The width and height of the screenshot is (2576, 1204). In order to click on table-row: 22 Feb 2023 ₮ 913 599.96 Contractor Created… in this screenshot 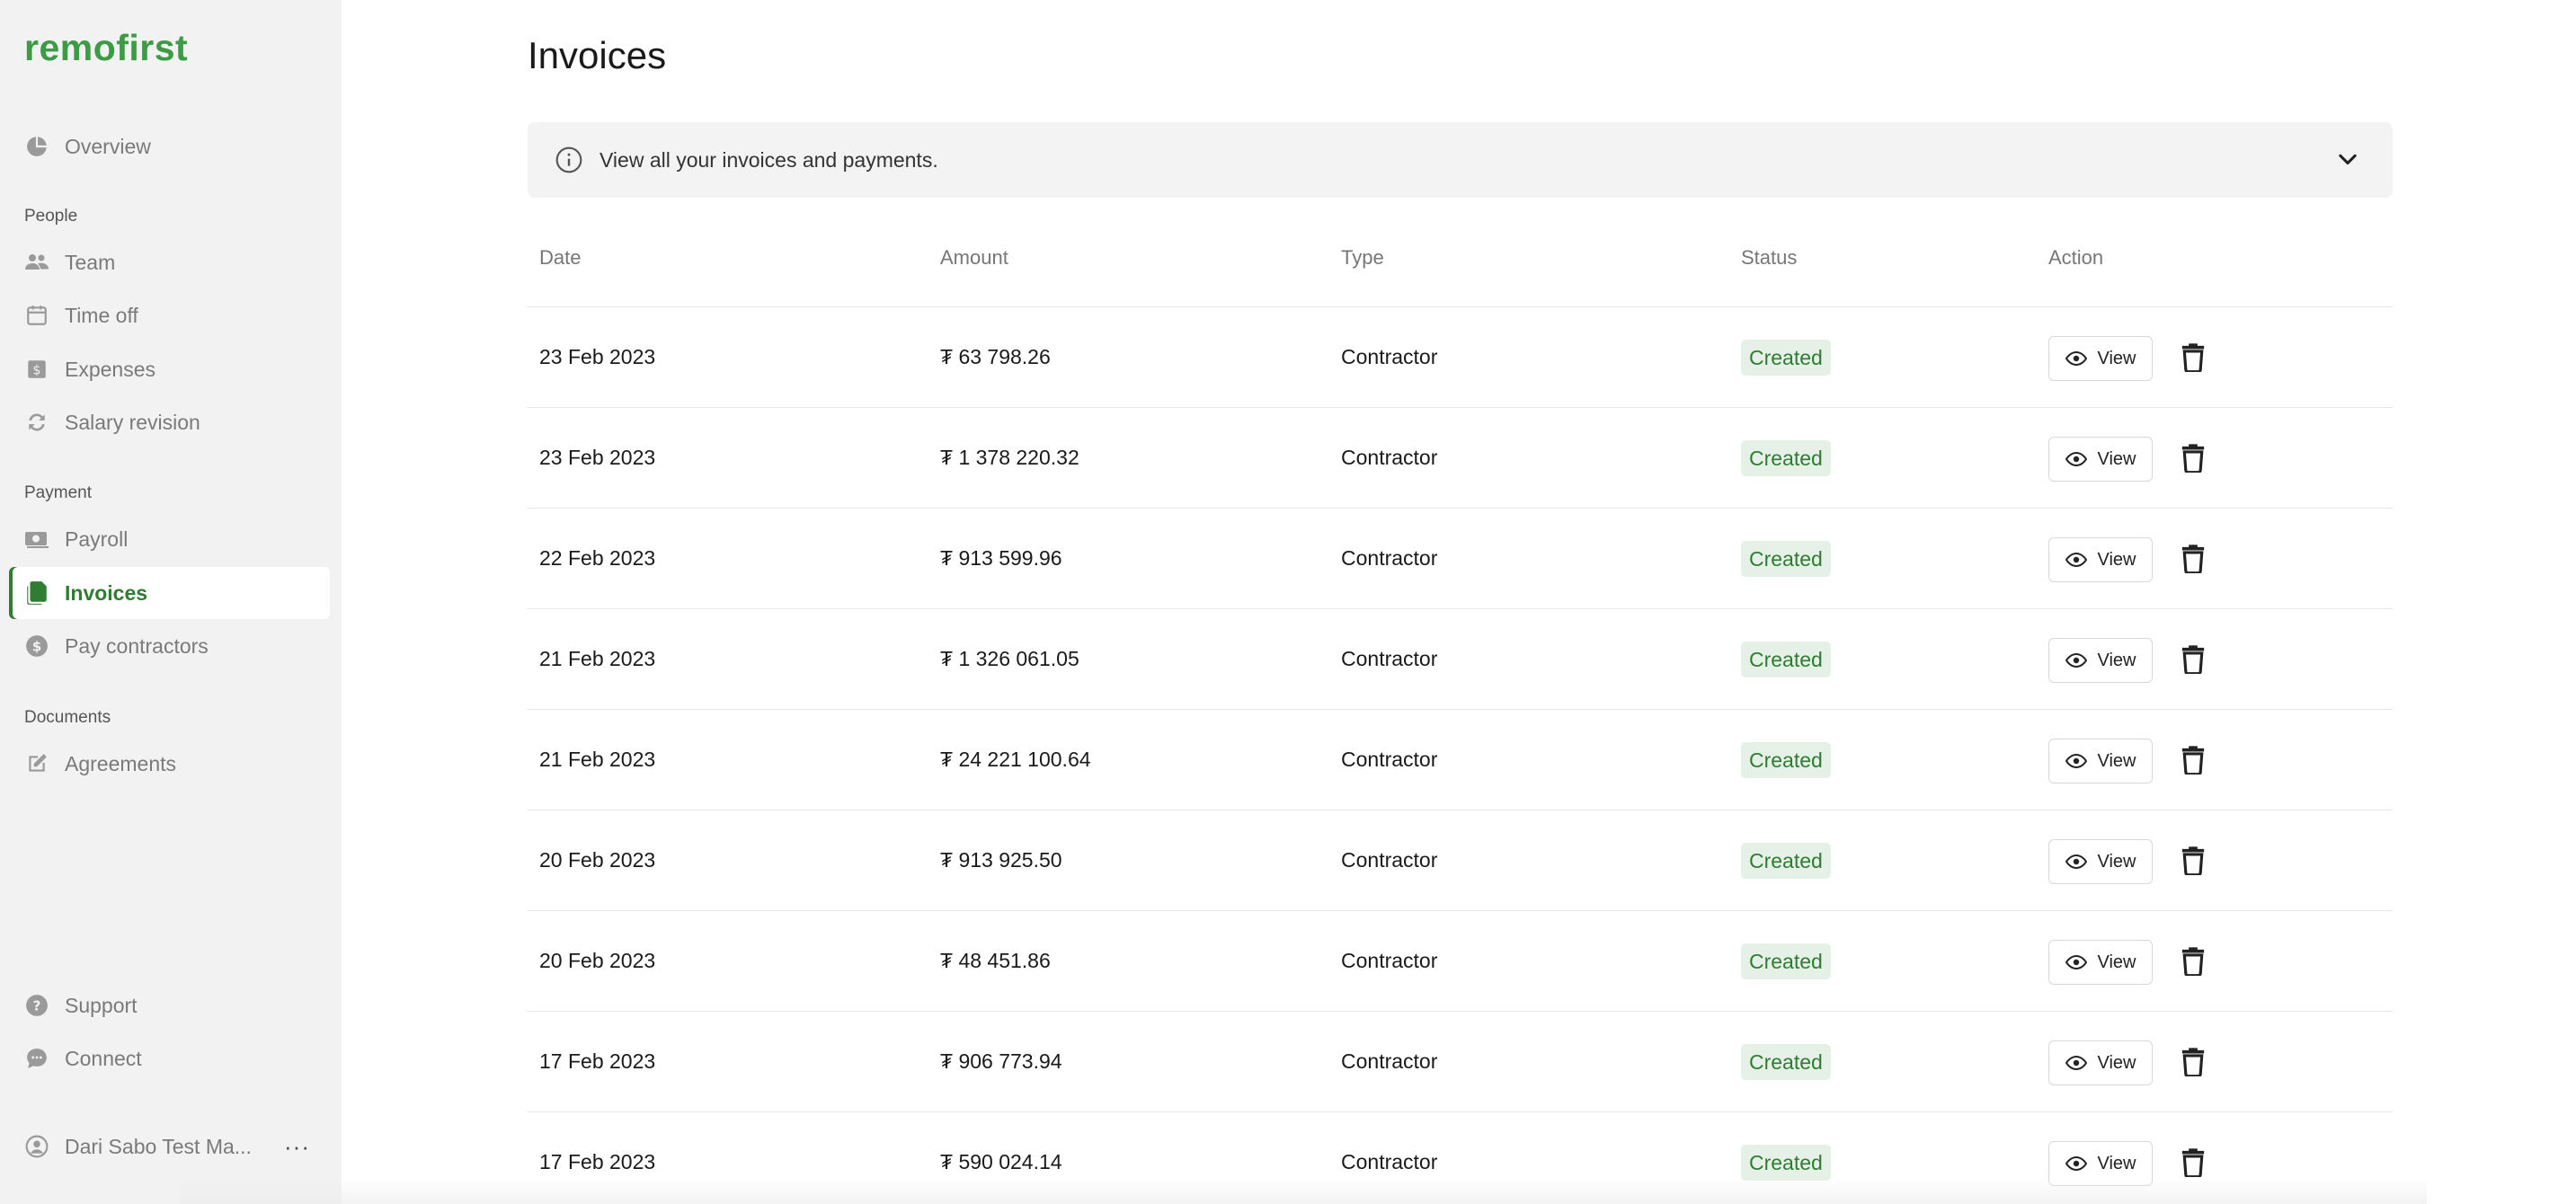, I will do `click(1460, 559)`.